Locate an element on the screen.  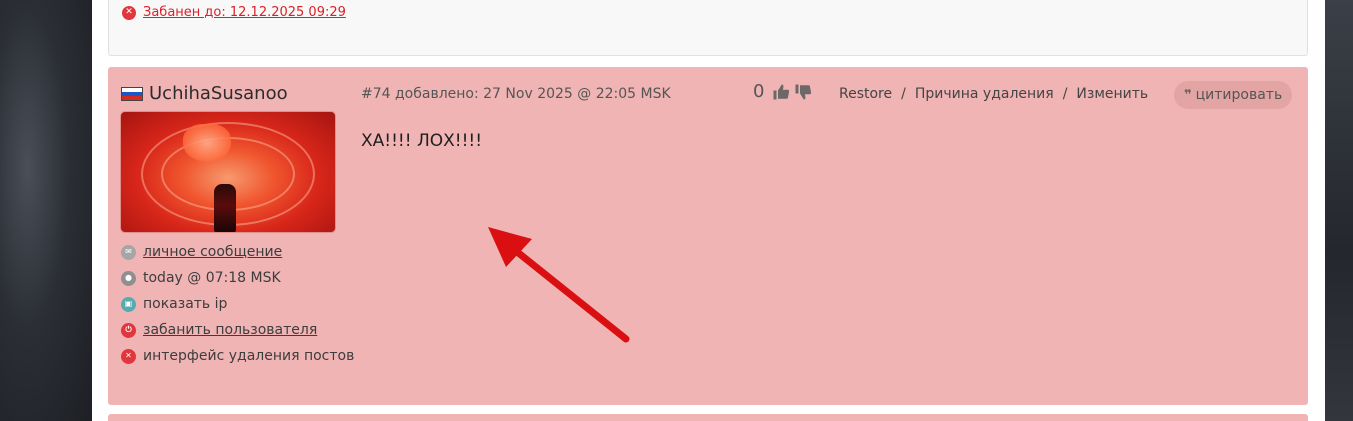
delete-posts-link: ✕ интерфейс удаления постов is located at coordinates (237, 356).